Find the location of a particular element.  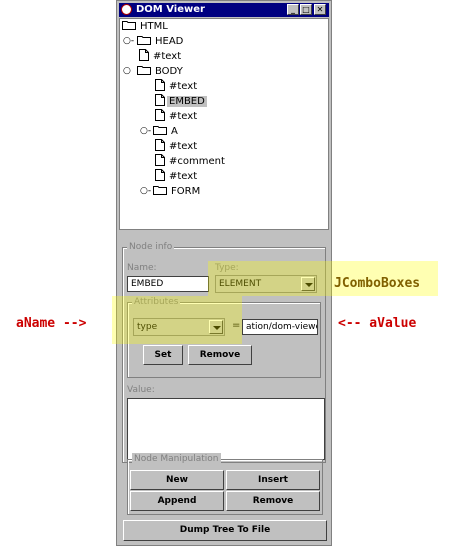

new-button: New is located at coordinates (177, 480).